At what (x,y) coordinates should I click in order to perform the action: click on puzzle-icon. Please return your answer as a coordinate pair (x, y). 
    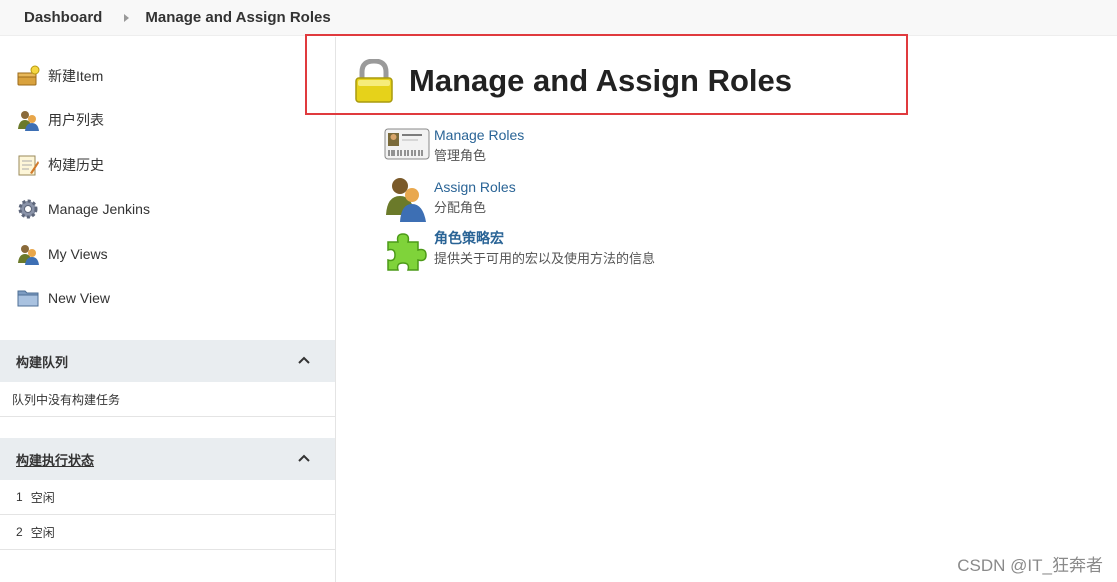
    Looking at the image, I should click on (407, 252).